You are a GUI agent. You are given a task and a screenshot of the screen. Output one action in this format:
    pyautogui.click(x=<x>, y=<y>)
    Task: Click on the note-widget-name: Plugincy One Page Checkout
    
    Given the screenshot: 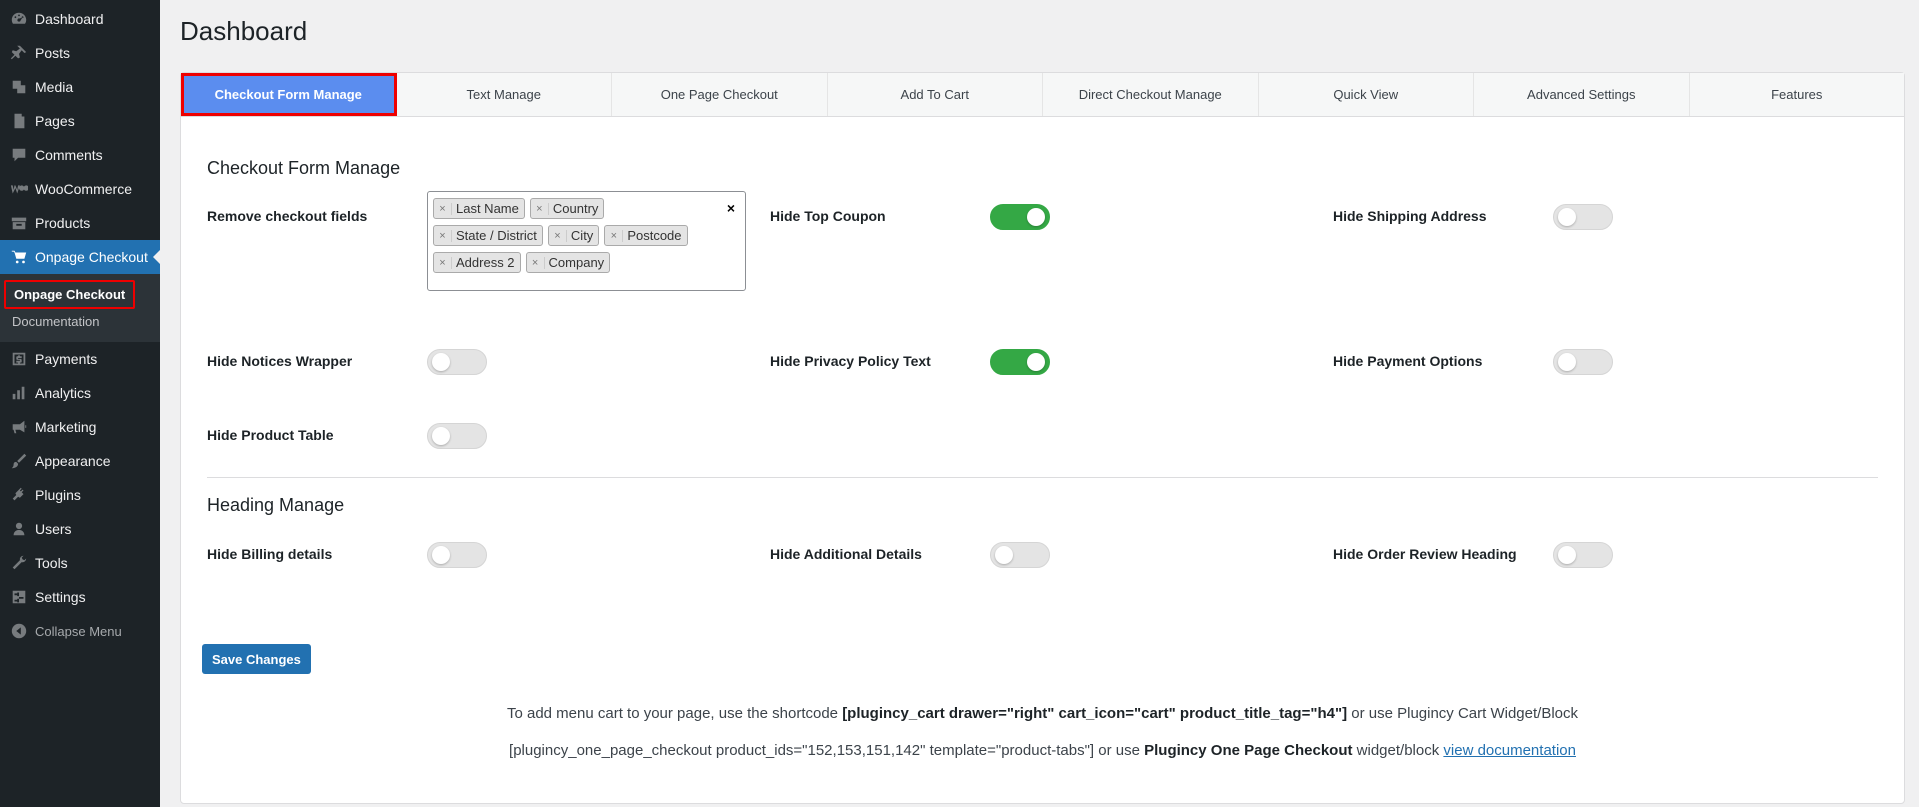 What is the action you would take?
    pyautogui.click(x=1248, y=750)
    